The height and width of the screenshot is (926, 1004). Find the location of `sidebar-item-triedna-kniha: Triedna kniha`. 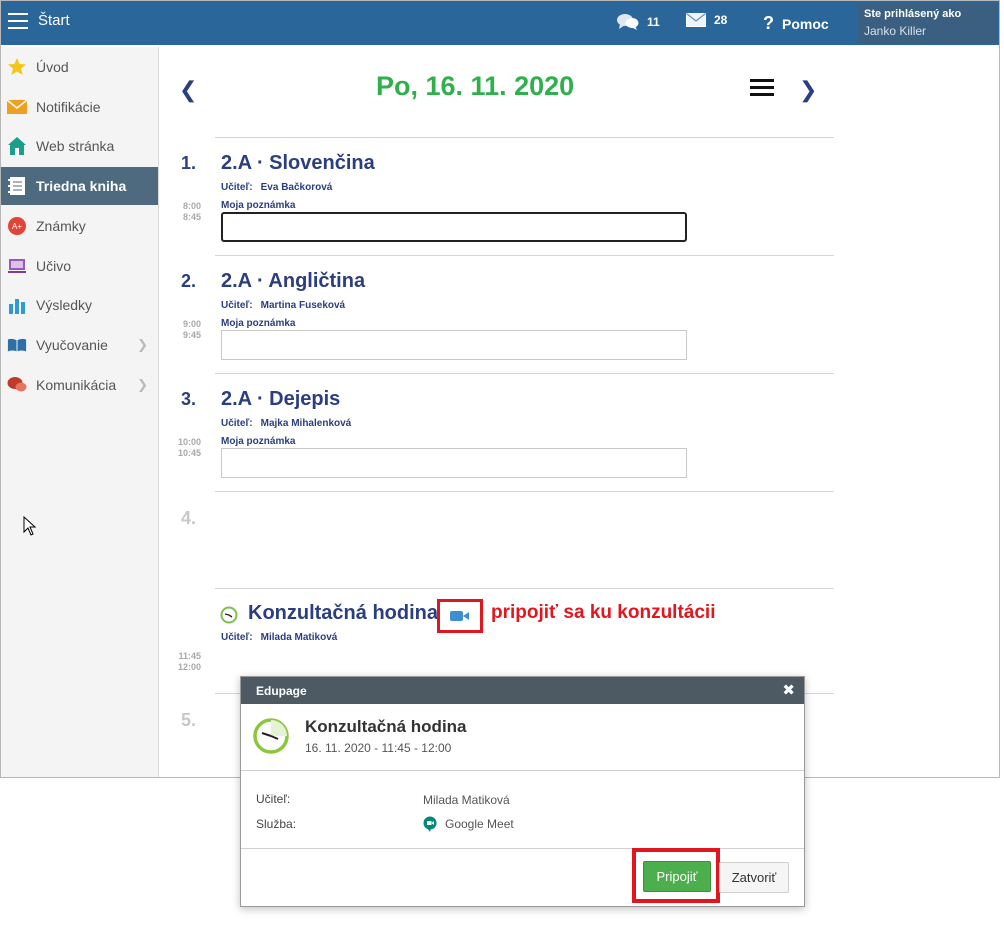

sidebar-item-triedna-kniha: Triedna kniha is located at coordinates (79, 186).